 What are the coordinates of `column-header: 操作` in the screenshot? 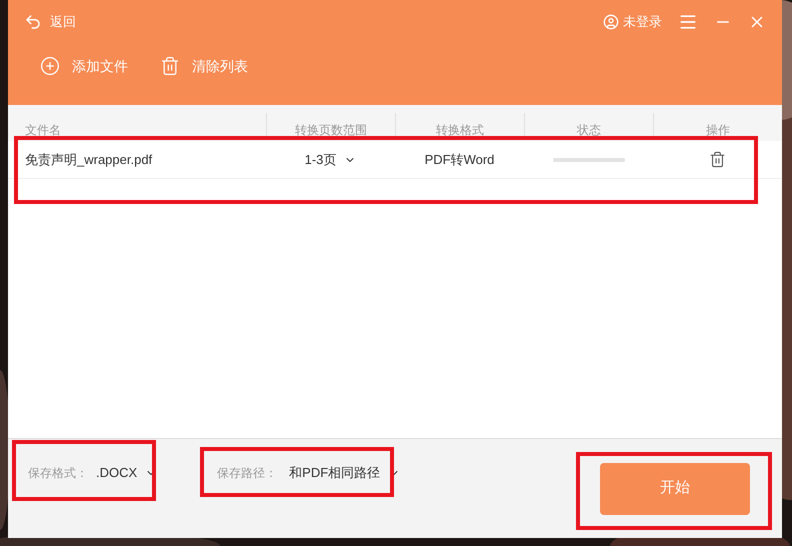 It's located at (718, 130).